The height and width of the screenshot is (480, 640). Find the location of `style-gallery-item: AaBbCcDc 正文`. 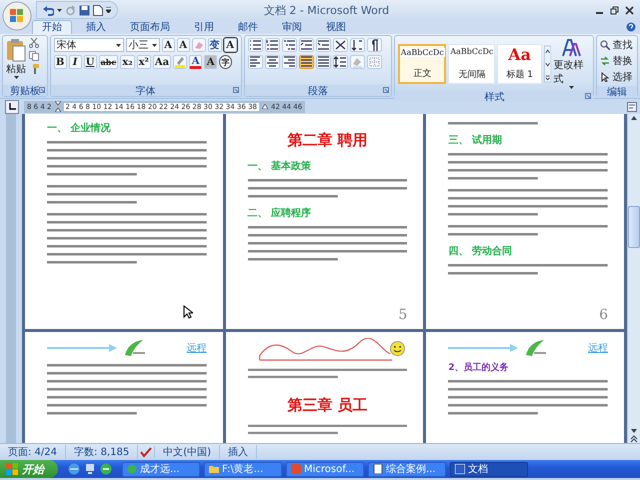

style-gallery-item: AaBbCcDc 正文 is located at coordinates (422, 64).